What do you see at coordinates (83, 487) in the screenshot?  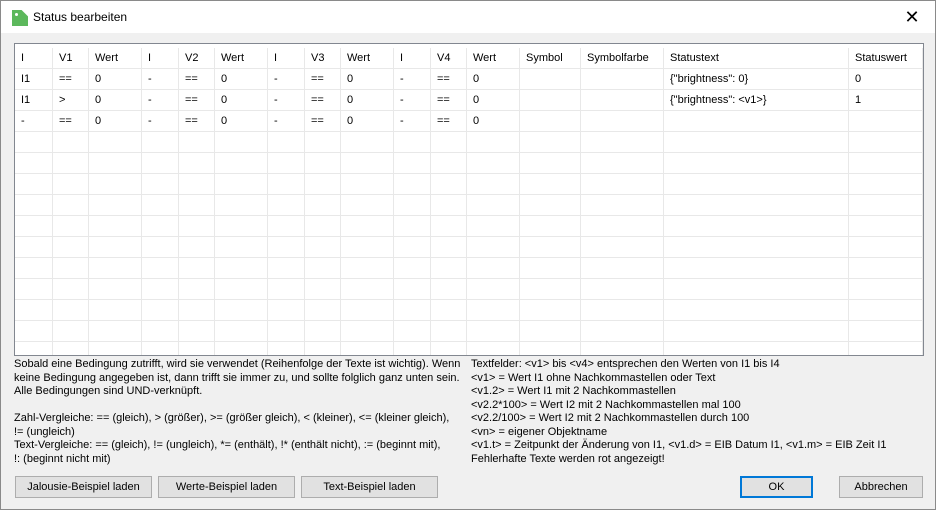 I see `load-jalousie-example-button: Jalousie-Beispiel laden` at bounding box center [83, 487].